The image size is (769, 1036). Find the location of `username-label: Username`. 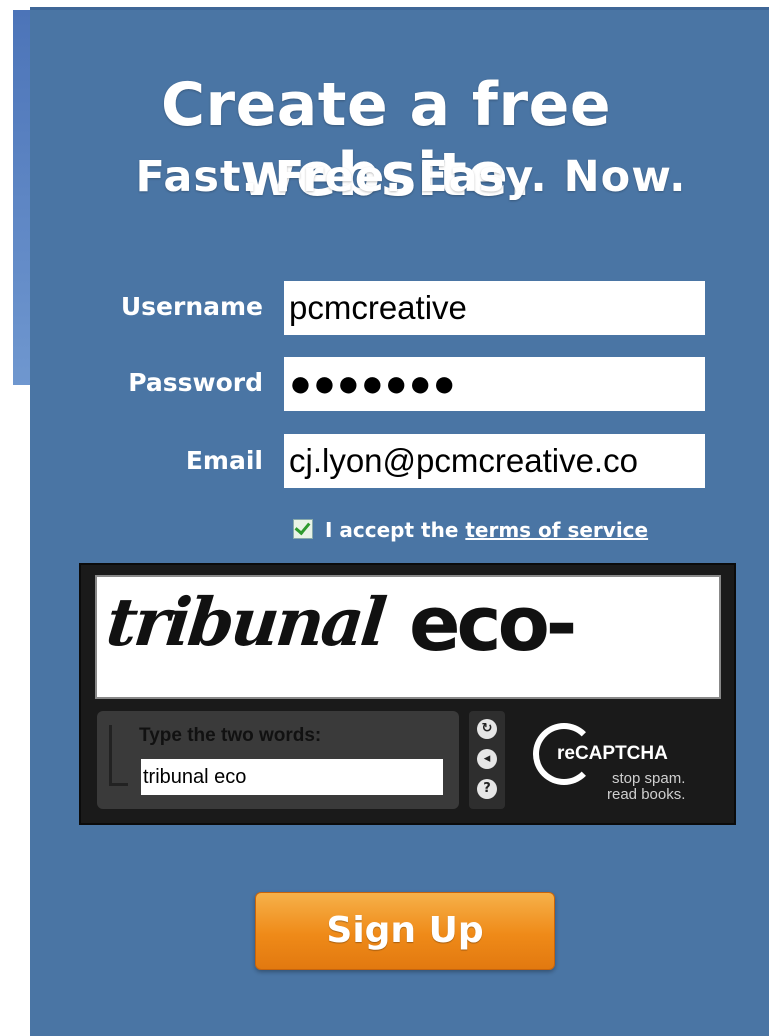

username-label: Username is located at coordinates (191, 306).